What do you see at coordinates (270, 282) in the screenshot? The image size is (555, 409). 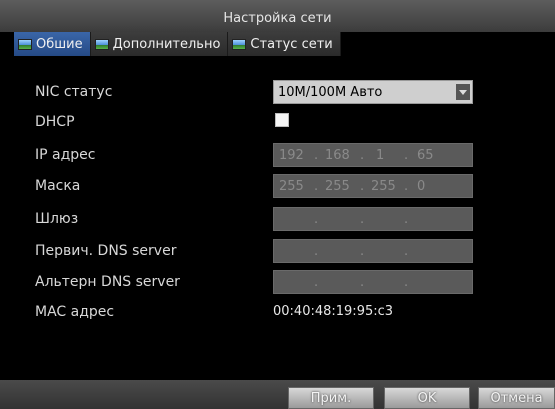 I see `dns2-row: Альтерн DNS server . . .` at bounding box center [270, 282].